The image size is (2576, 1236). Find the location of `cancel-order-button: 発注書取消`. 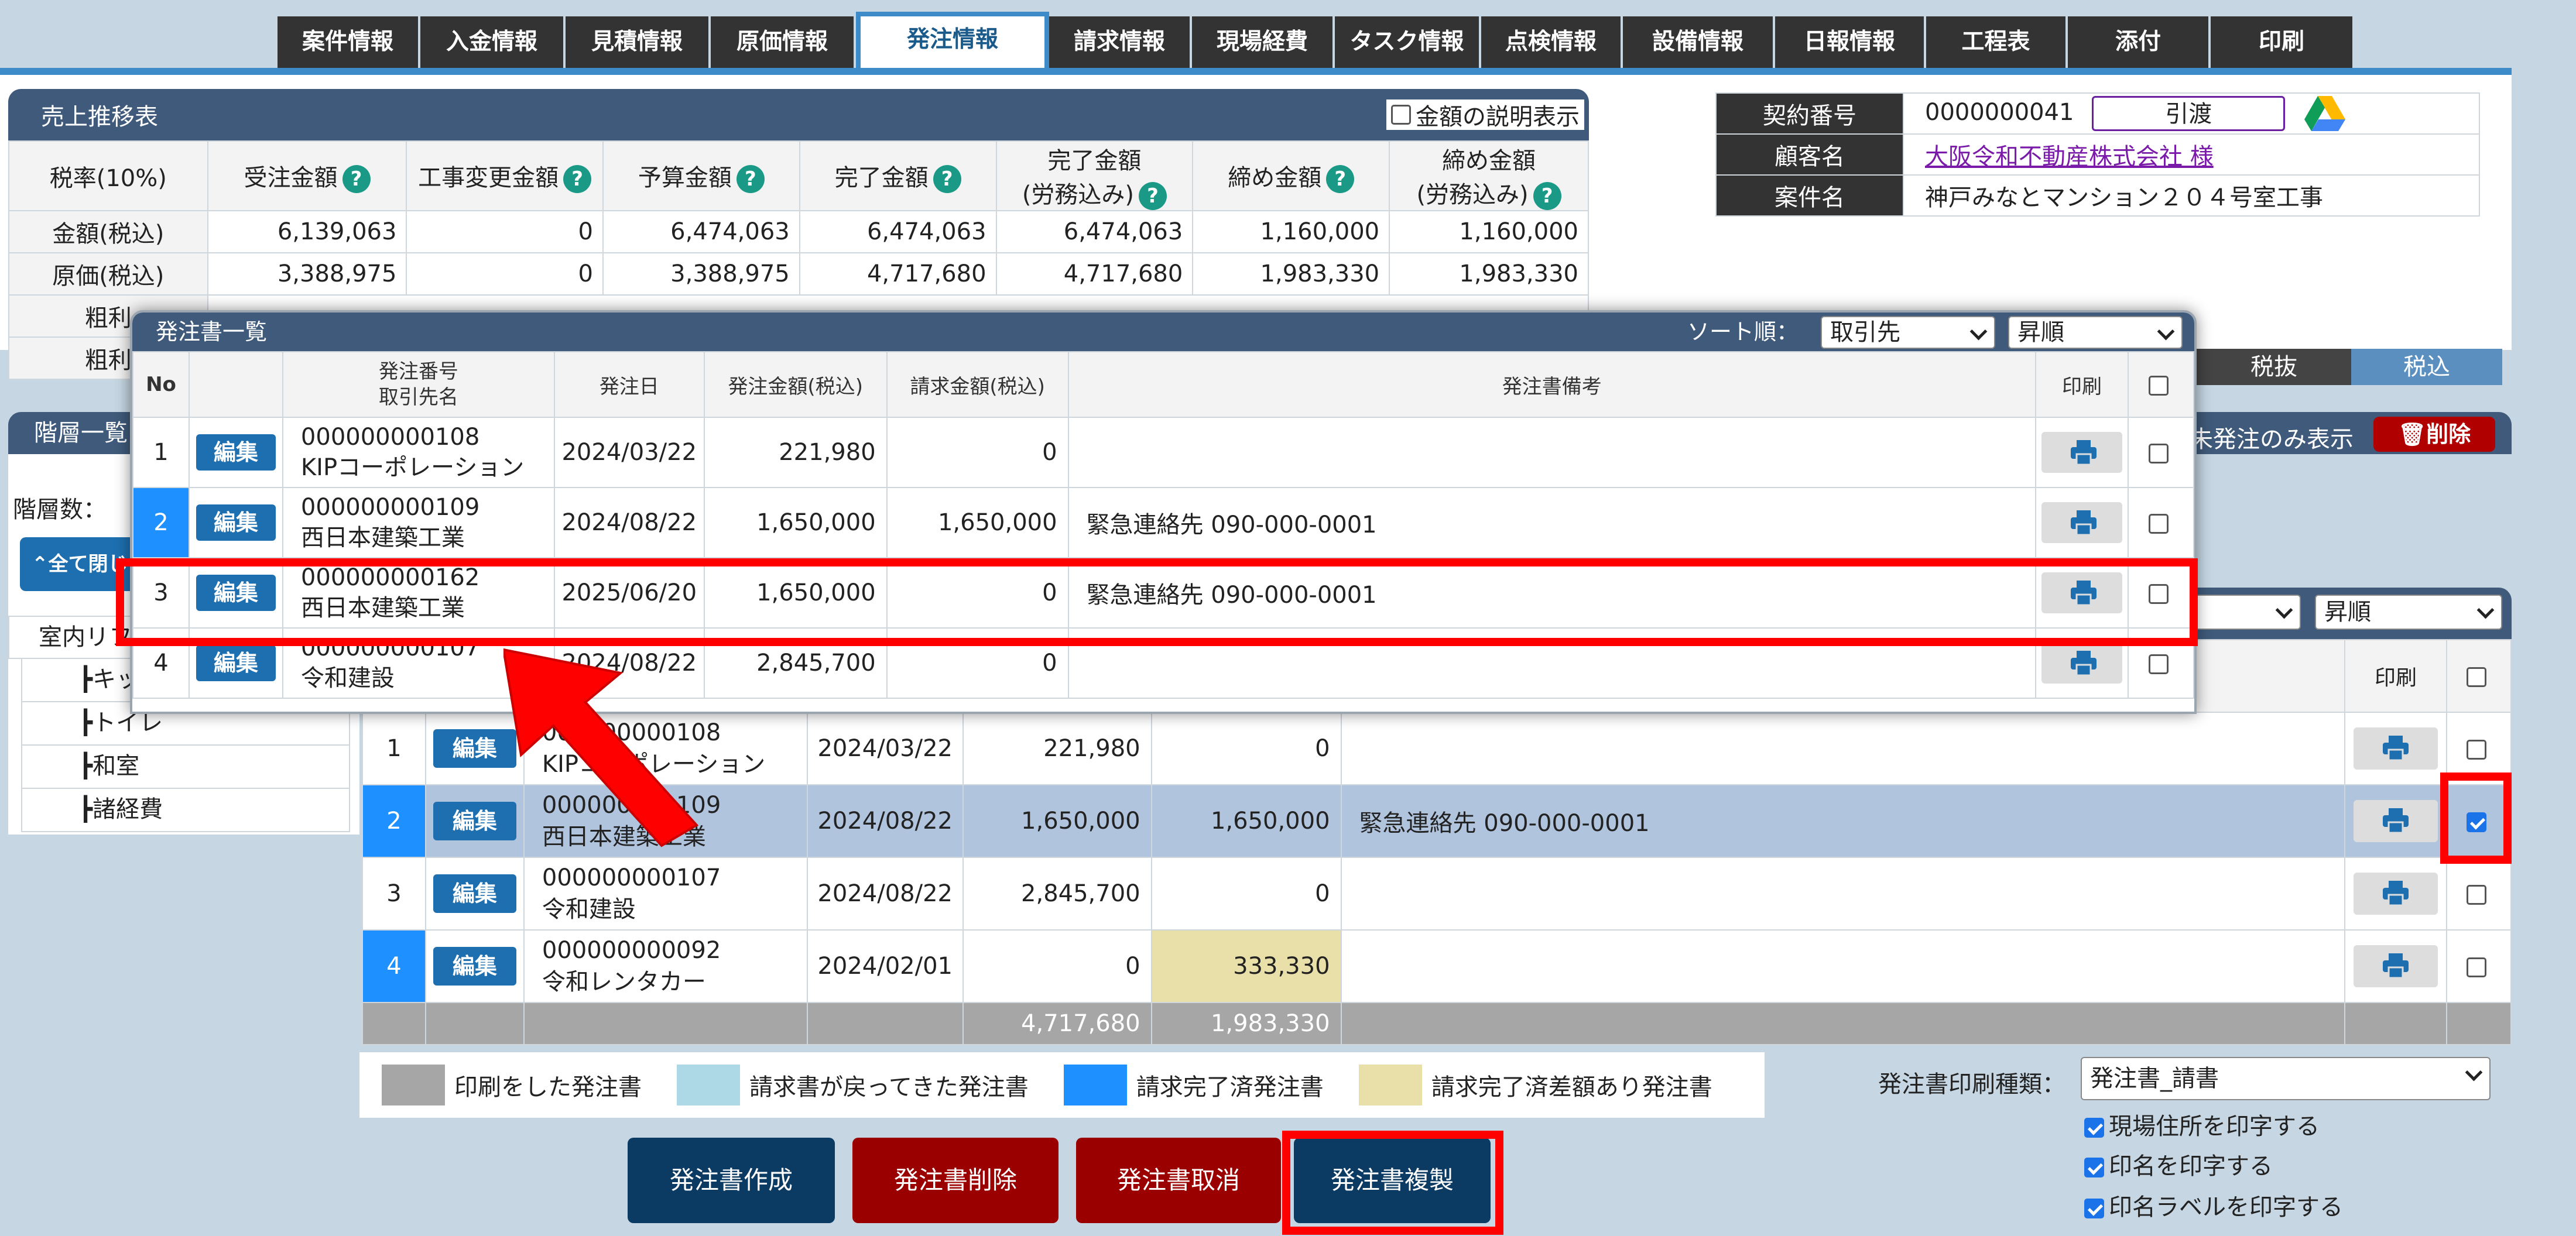

cancel-order-button: 発注書取消 is located at coordinates (1178, 1180).